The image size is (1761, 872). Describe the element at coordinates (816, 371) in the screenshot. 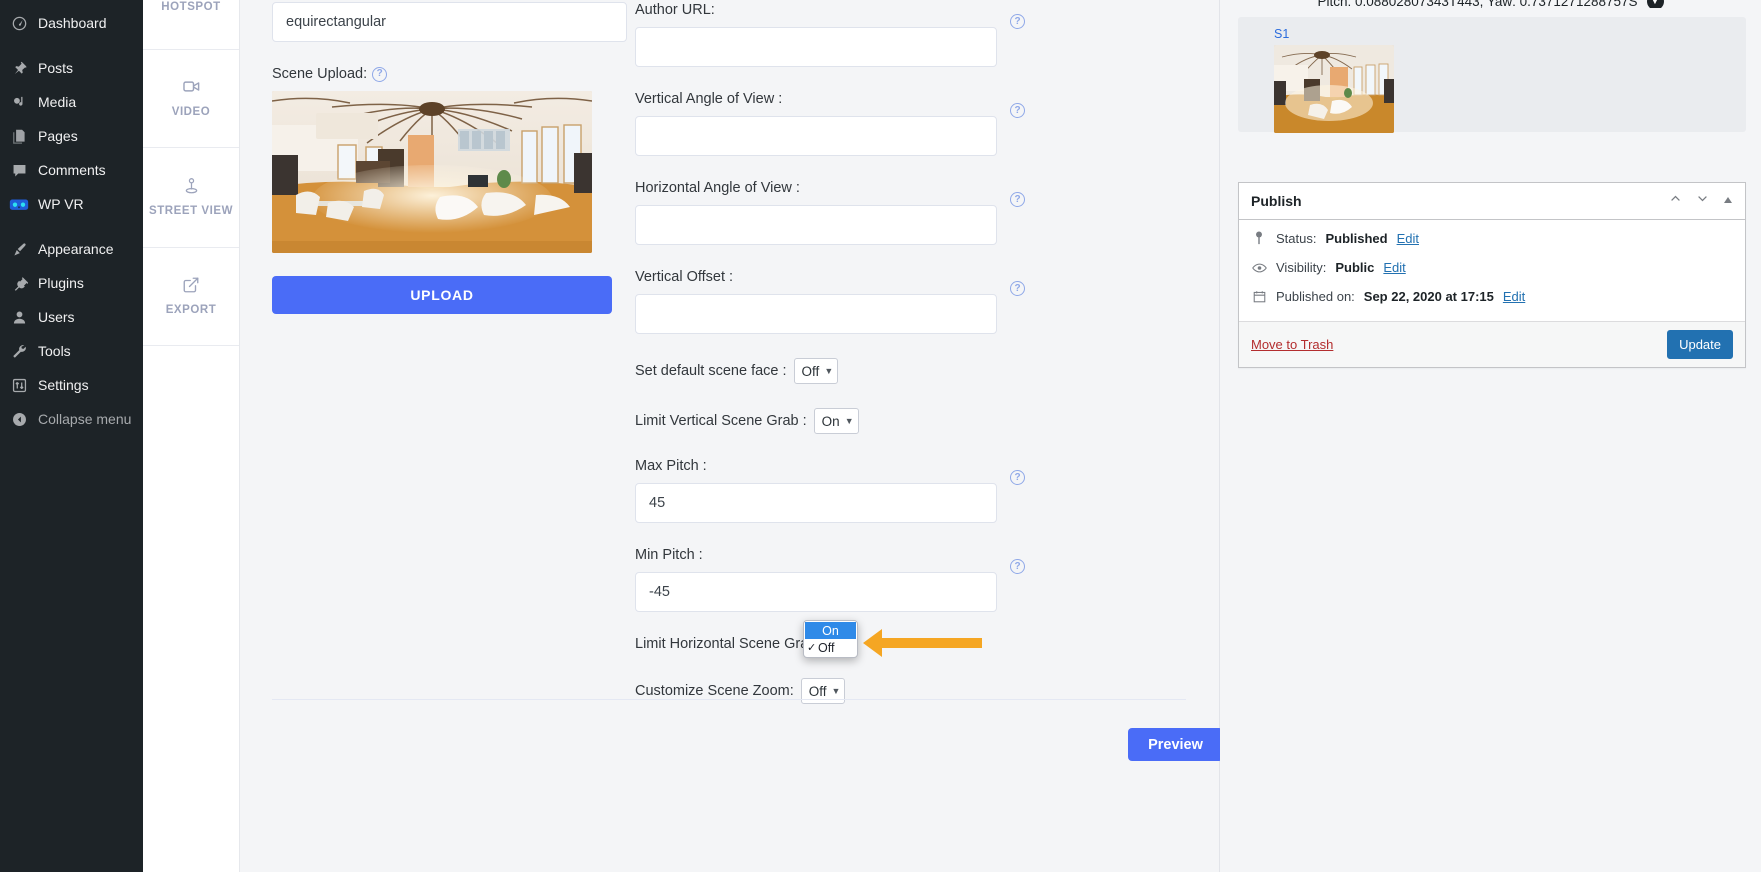

I see `default-scene-face-select: Off ▼` at that location.